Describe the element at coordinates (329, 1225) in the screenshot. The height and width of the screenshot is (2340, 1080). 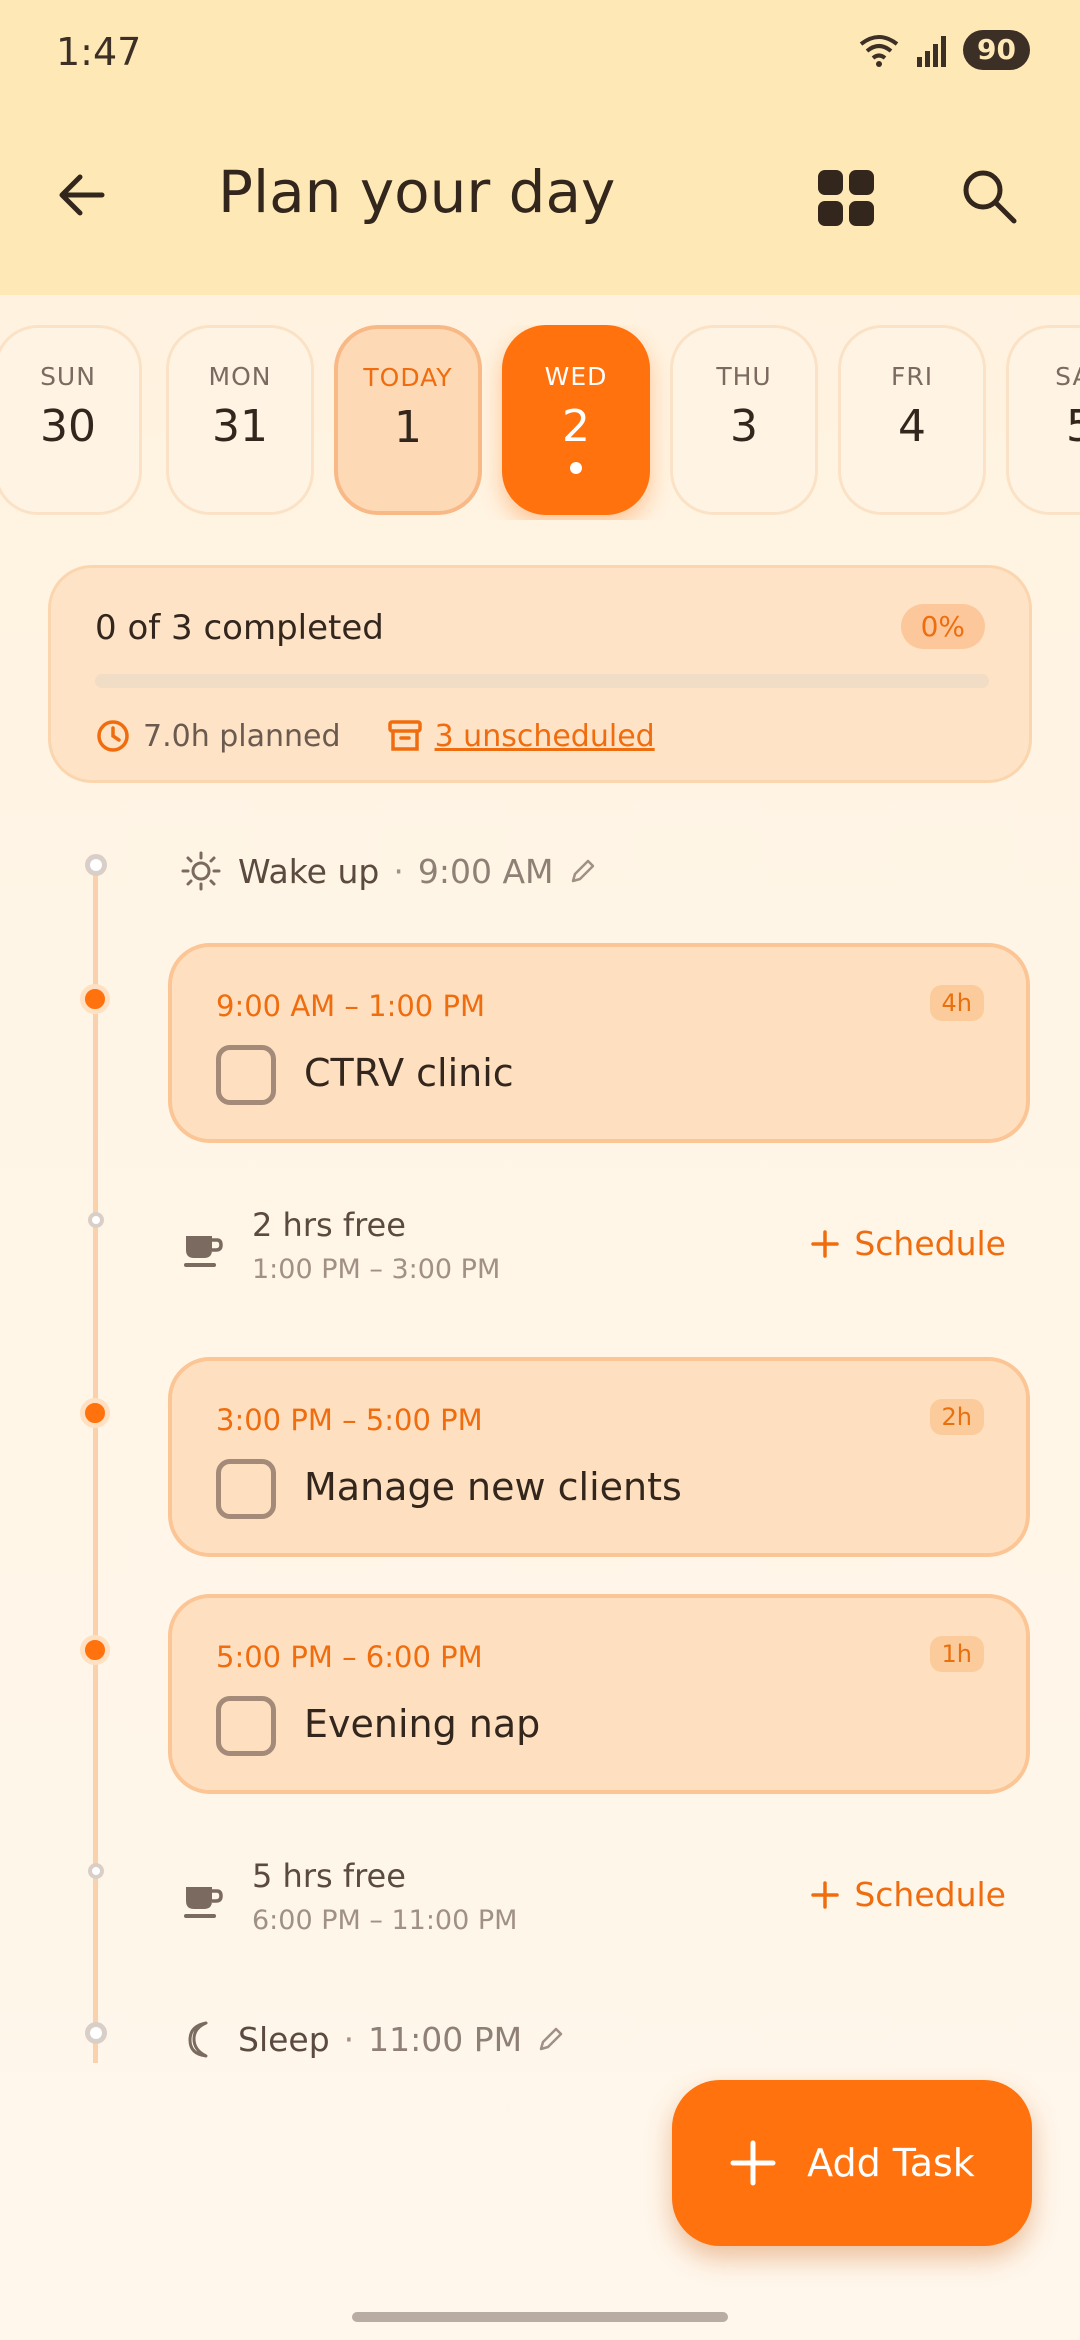
I see `free-title: 2 hrs free` at that location.